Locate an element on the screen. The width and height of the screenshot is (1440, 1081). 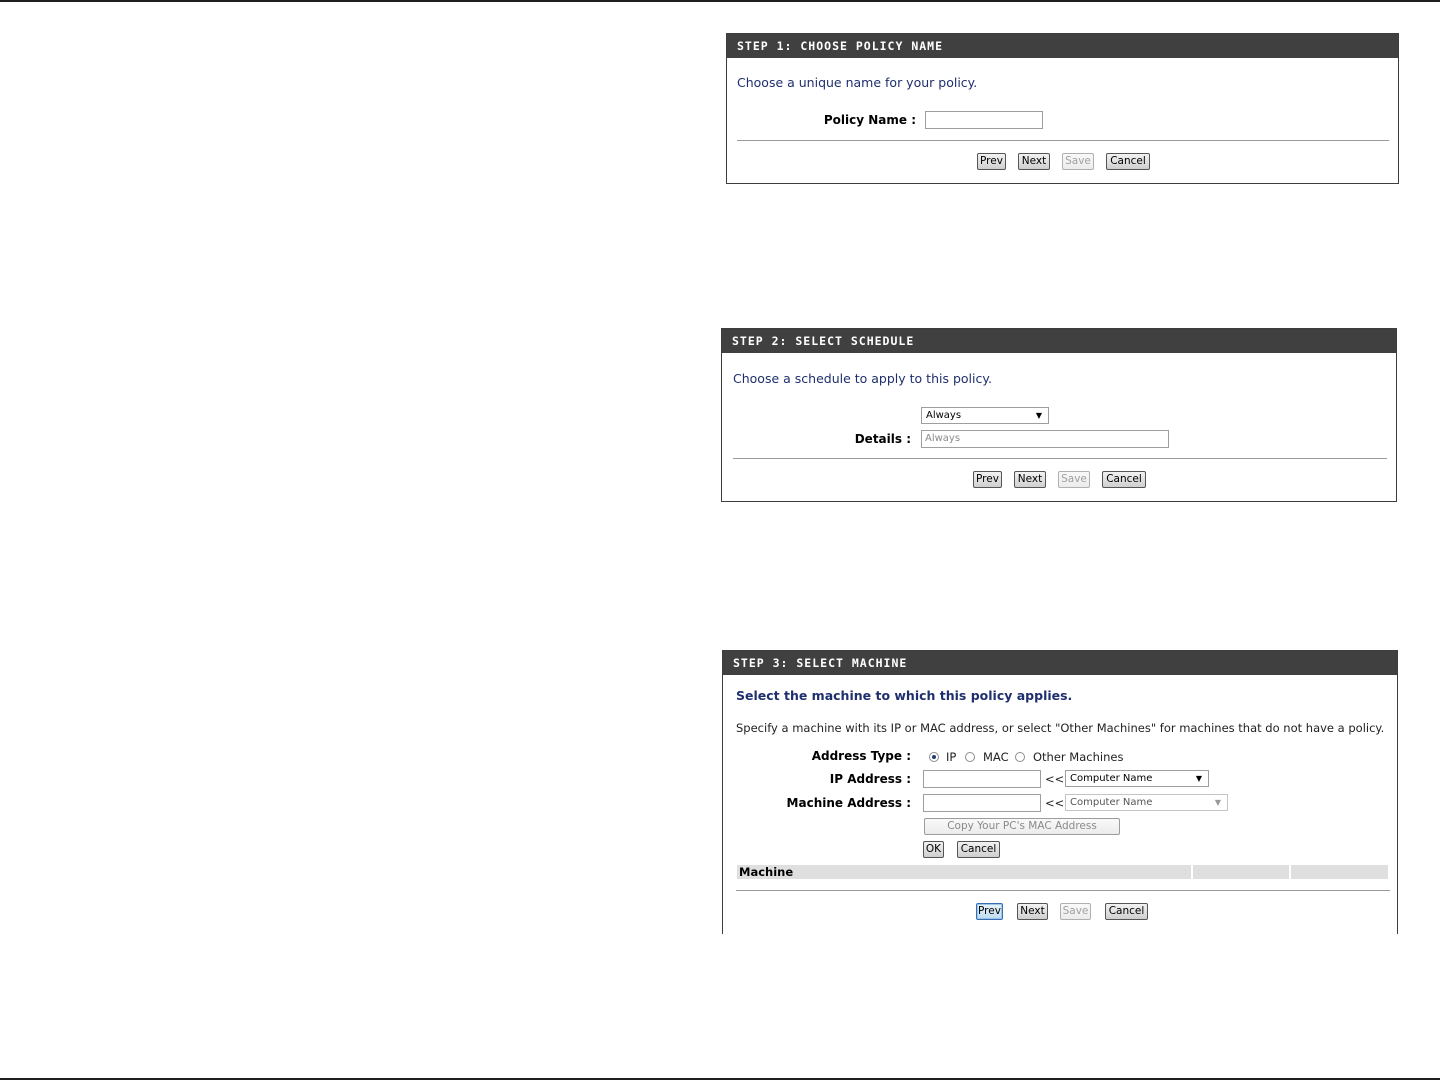
step1-next-button: Next is located at coordinates (1034, 161).